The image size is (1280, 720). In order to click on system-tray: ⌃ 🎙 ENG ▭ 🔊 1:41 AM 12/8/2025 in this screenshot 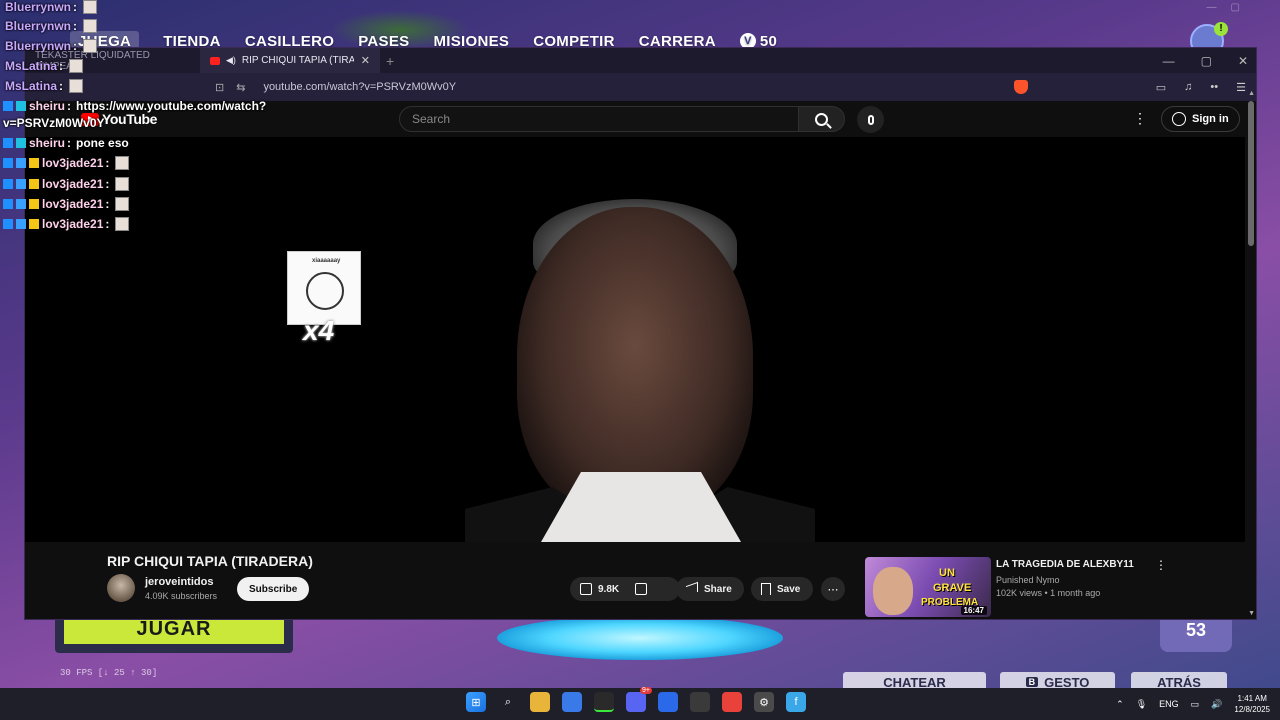, I will do `click(1193, 704)`.